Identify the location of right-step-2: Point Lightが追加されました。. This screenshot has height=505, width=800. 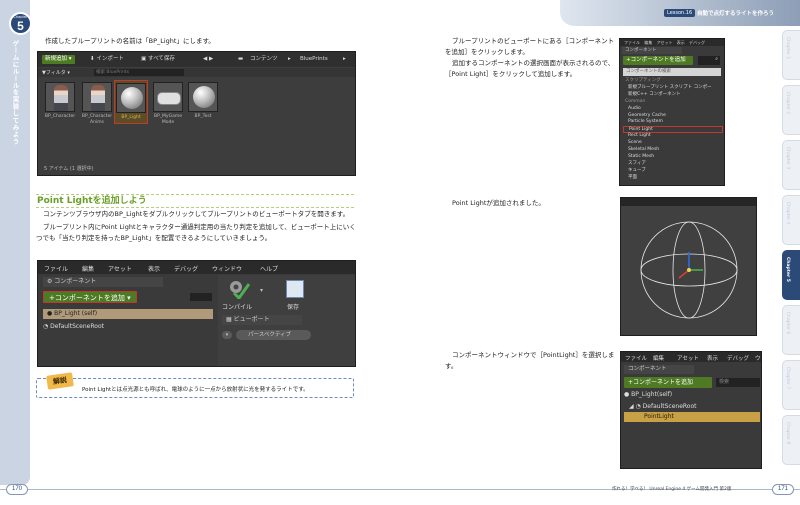
(498, 203).